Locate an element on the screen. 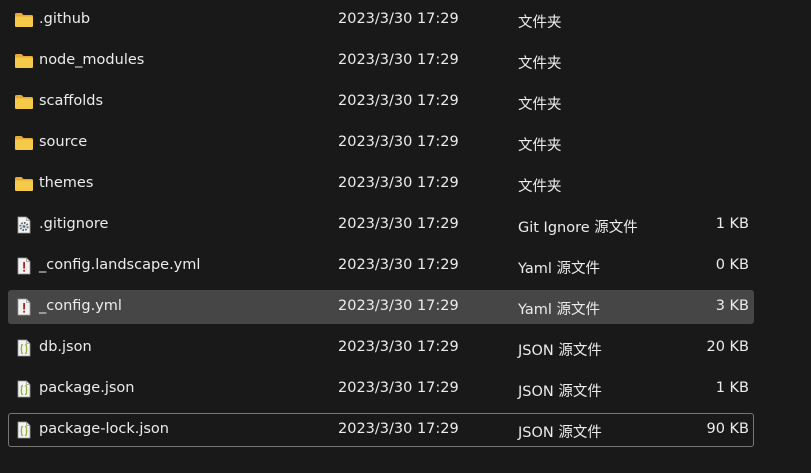 The image size is (811, 473). file-row: db.json 2023/3/30 17:29 JSON 源文件 20 KB is located at coordinates (381, 348).